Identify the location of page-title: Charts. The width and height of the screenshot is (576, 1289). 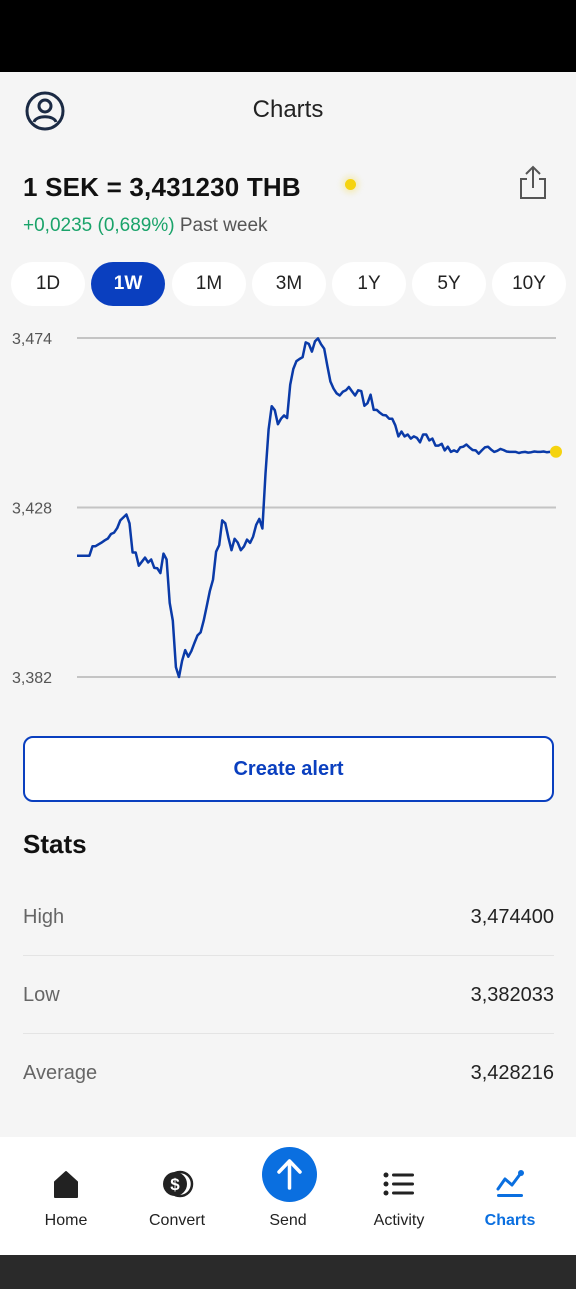
(288, 109).